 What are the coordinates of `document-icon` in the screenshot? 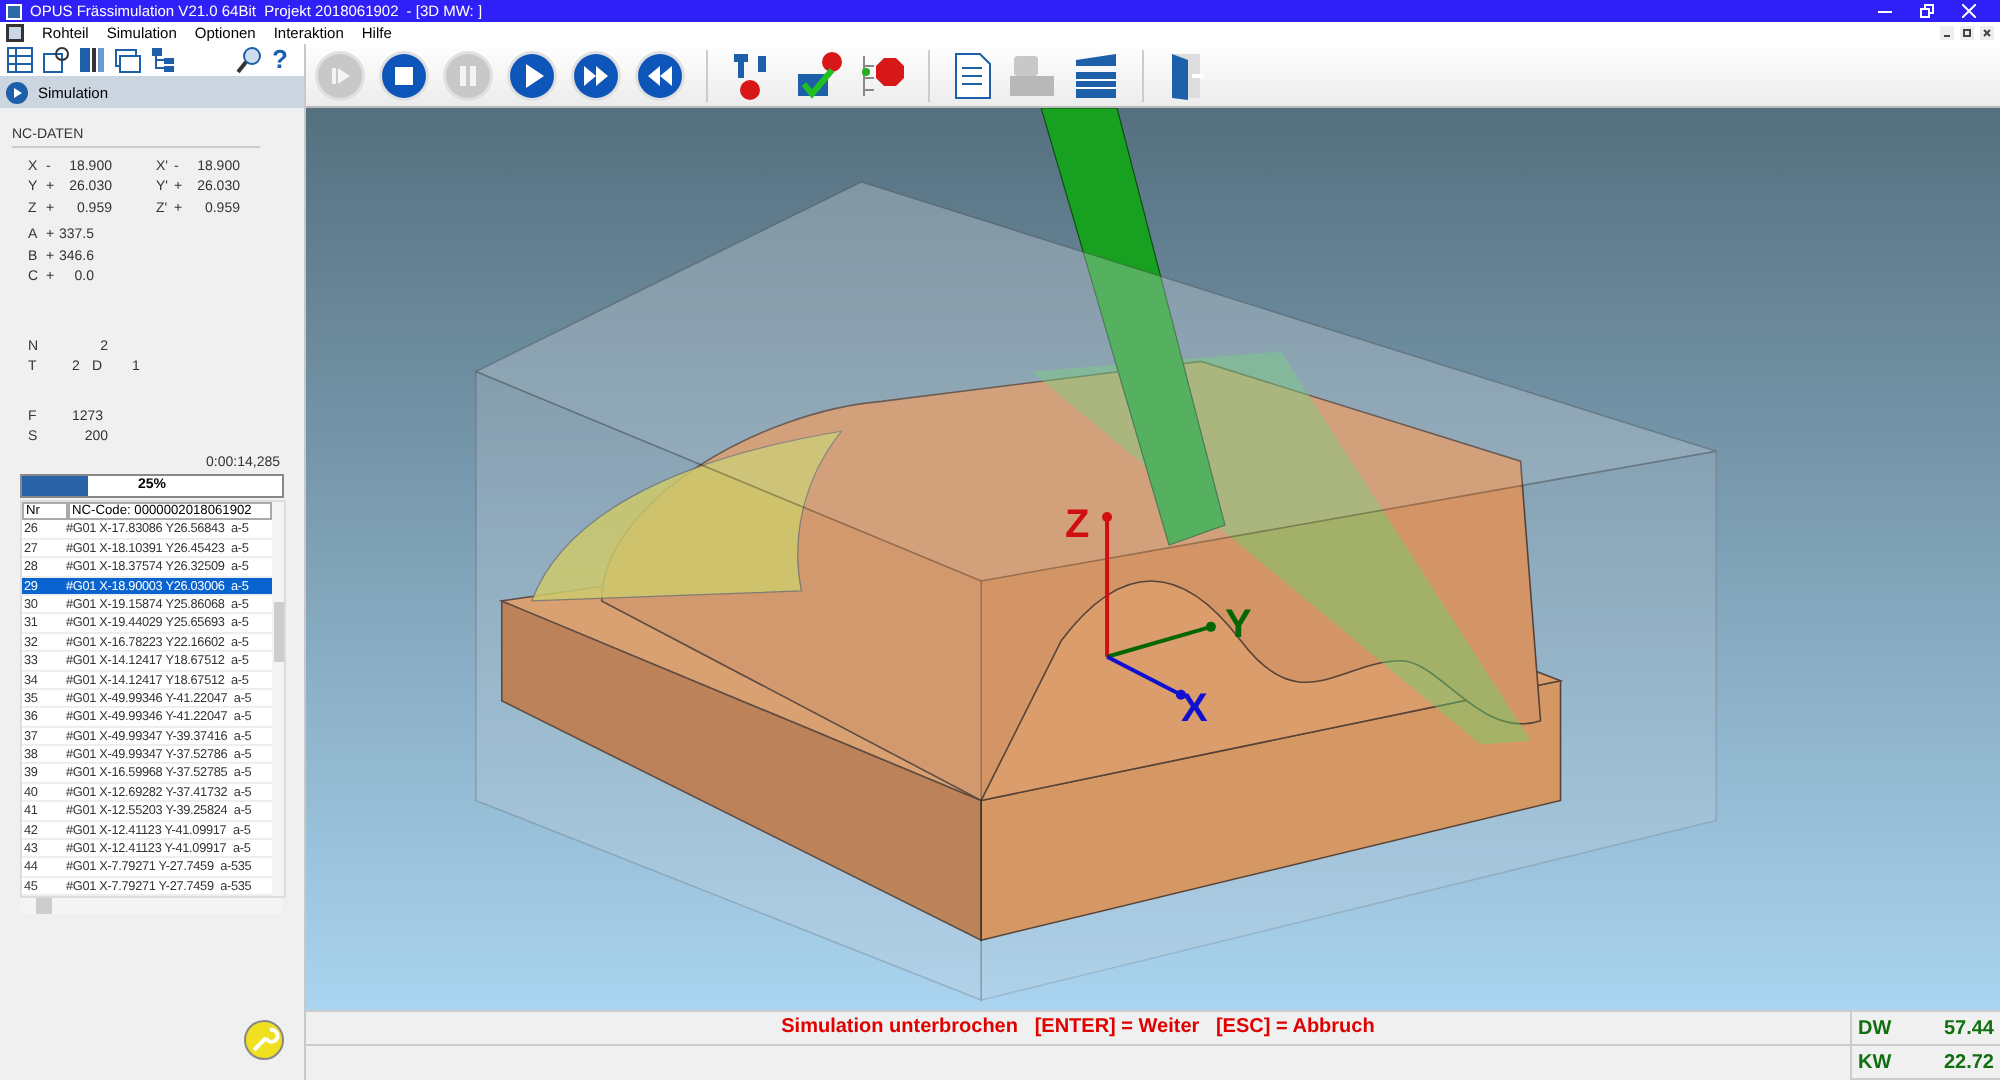 It's located at (15, 33).